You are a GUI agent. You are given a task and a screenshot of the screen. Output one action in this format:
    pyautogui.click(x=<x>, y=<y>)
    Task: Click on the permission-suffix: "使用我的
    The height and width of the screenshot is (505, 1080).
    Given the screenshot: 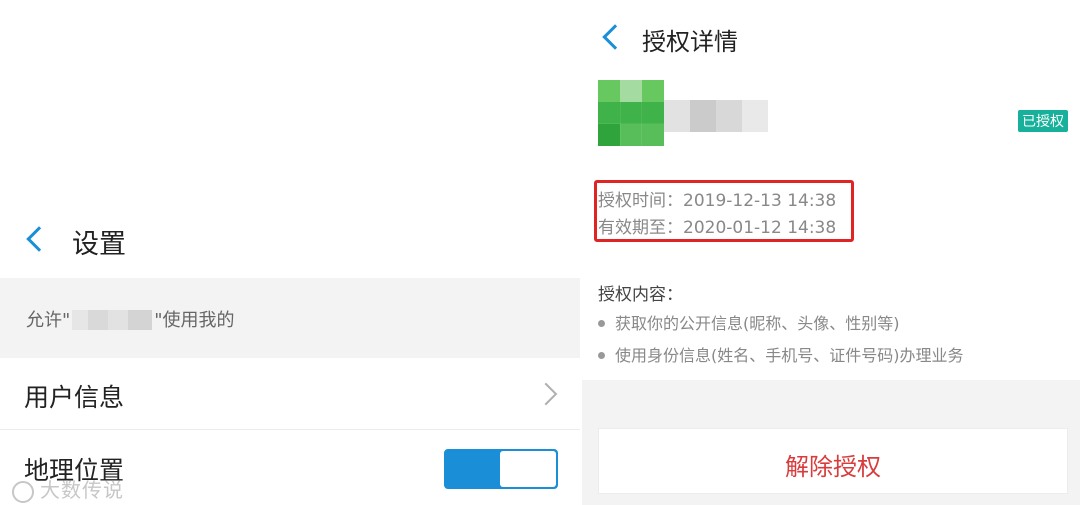 What is the action you would take?
    pyautogui.click(x=194, y=320)
    